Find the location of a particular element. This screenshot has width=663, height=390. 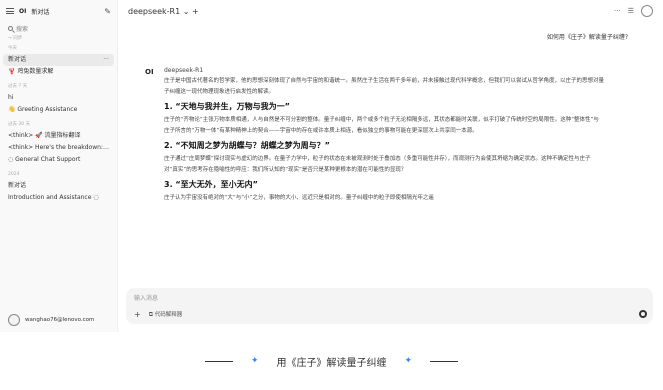

send-icon is located at coordinates (643, 314).